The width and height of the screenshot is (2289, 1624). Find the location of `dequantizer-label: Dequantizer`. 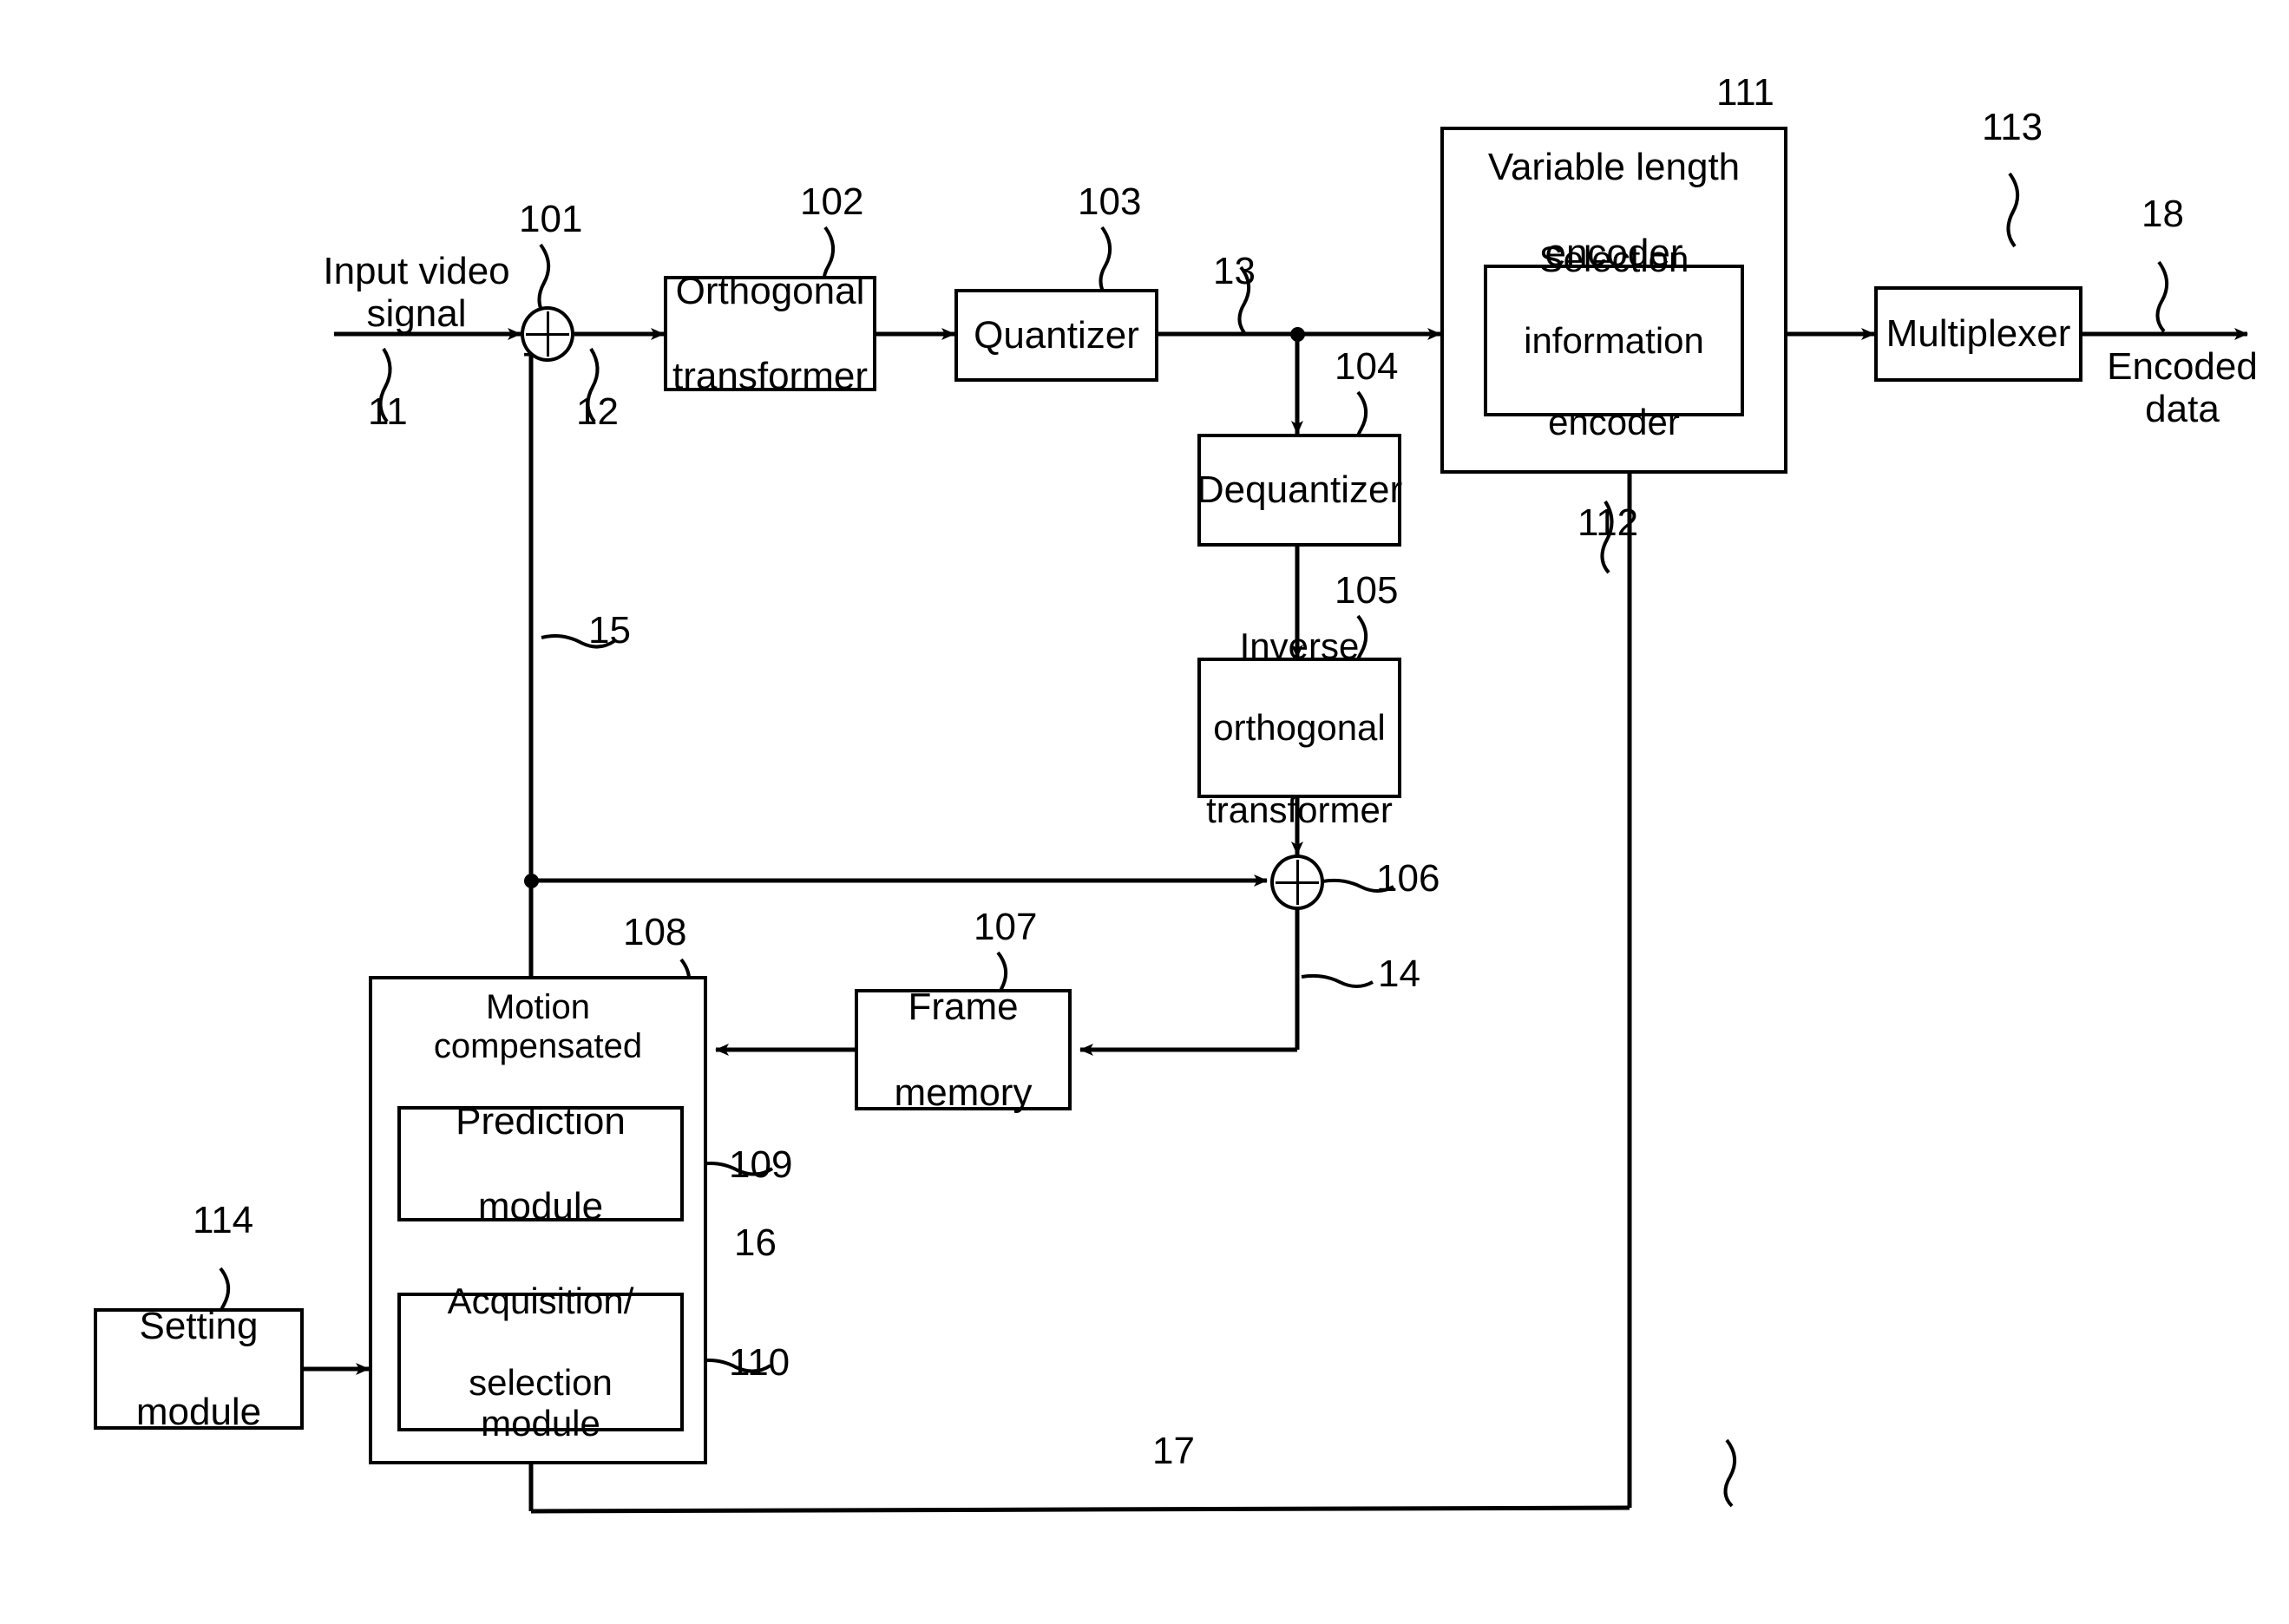

dequantizer-label: Dequantizer is located at coordinates (1299, 490).